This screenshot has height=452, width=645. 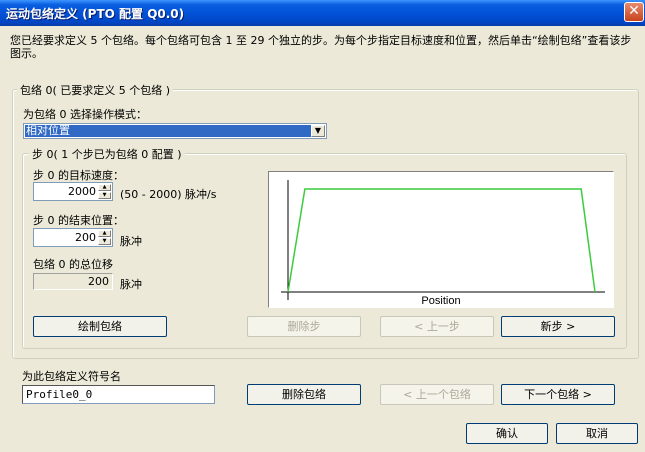 What do you see at coordinates (73, 237) in the screenshot?
I see `end-position-stepper: 200 ▲ ▼` at bounding box center [73, 237].